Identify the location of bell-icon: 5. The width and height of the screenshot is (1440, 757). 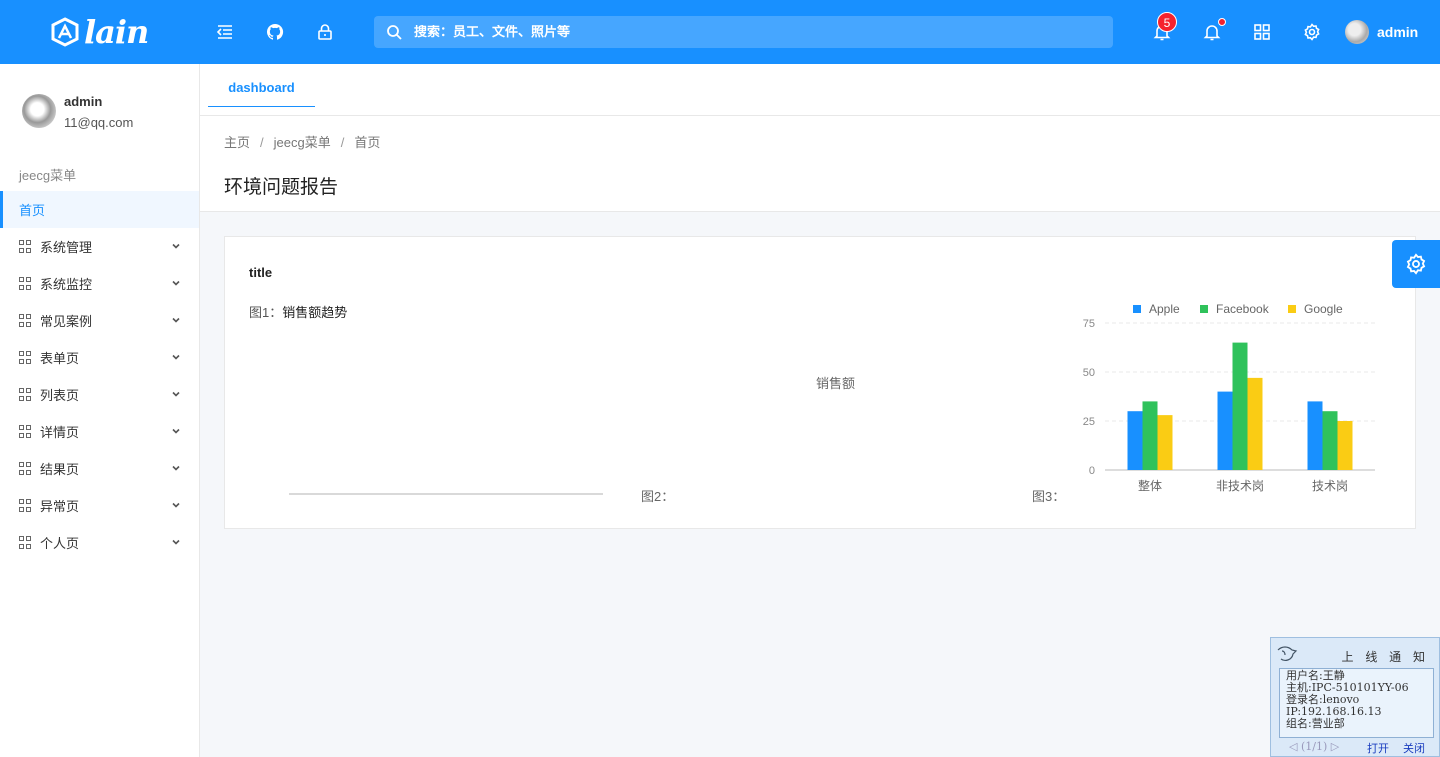
(1163, 28).